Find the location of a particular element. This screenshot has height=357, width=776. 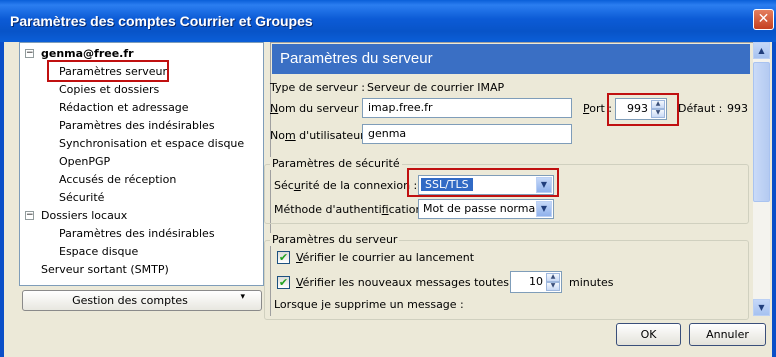

on-delete-label: Lorsque je supprime un message : is located at coordinates (369, 304).